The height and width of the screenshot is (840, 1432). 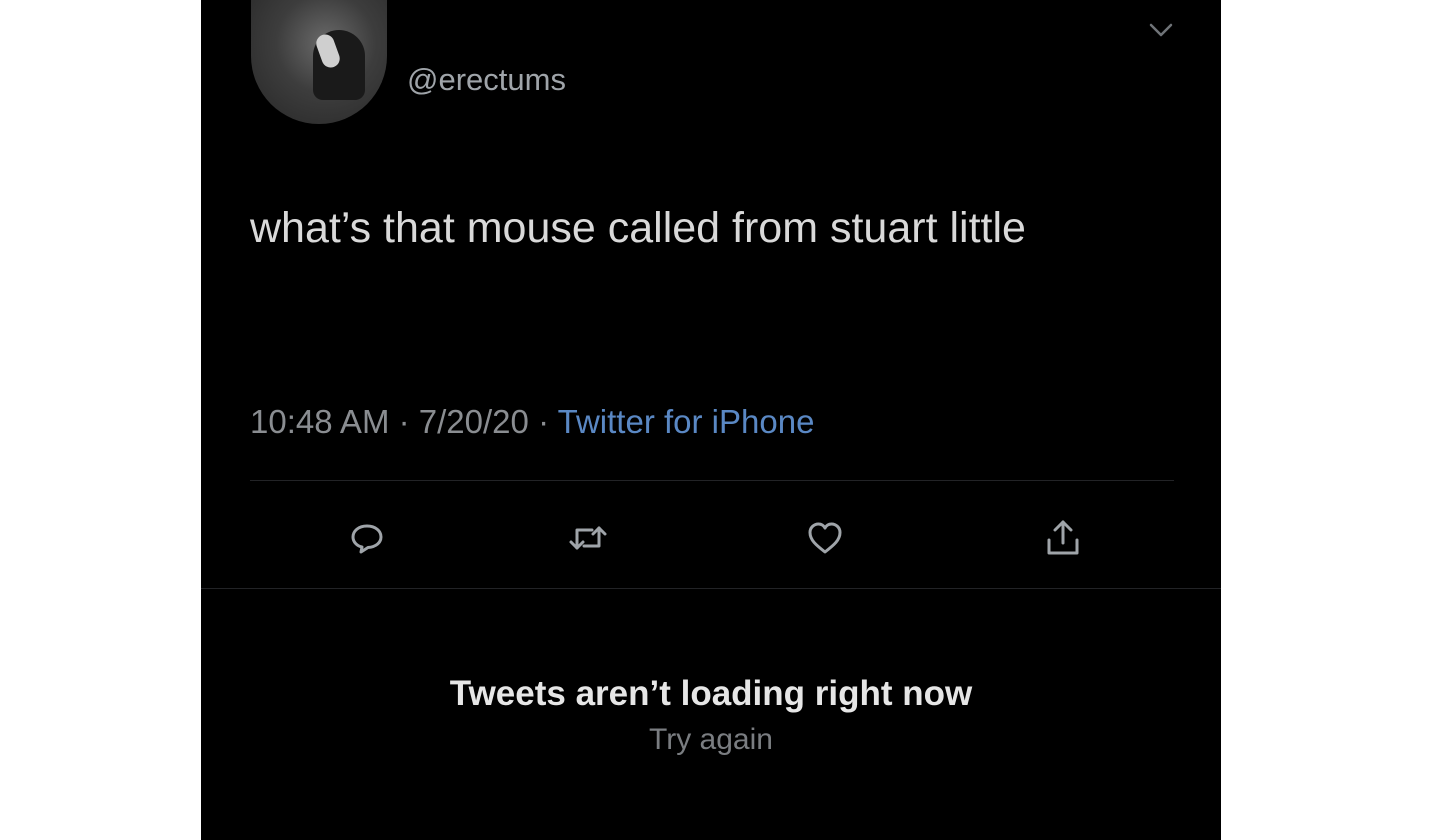 I want to click on retweet-button, so click(x=588, y=538).